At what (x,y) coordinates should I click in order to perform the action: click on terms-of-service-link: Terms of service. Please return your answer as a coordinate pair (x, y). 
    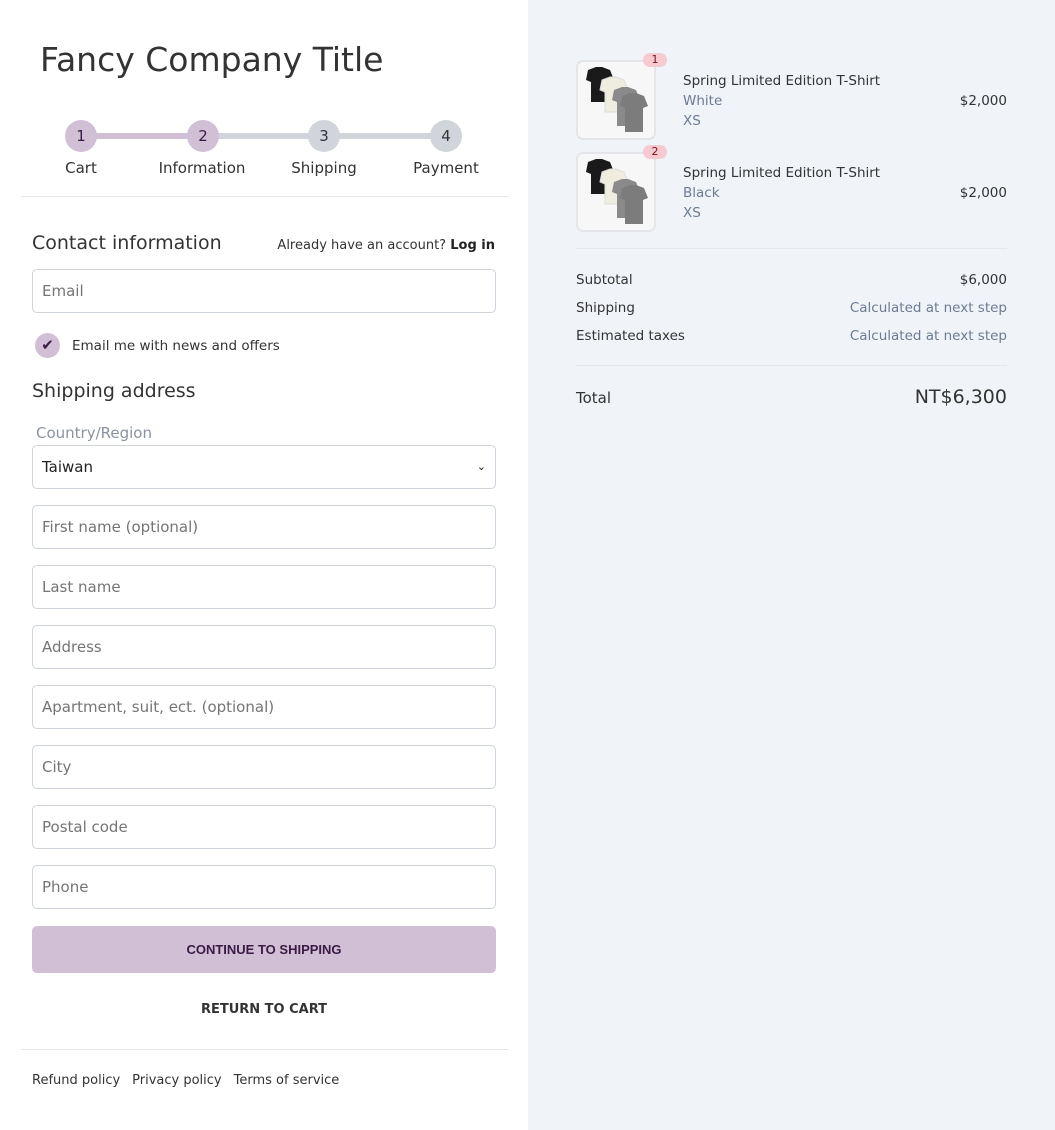
    Looking at the image, I should click on (287, 1080).